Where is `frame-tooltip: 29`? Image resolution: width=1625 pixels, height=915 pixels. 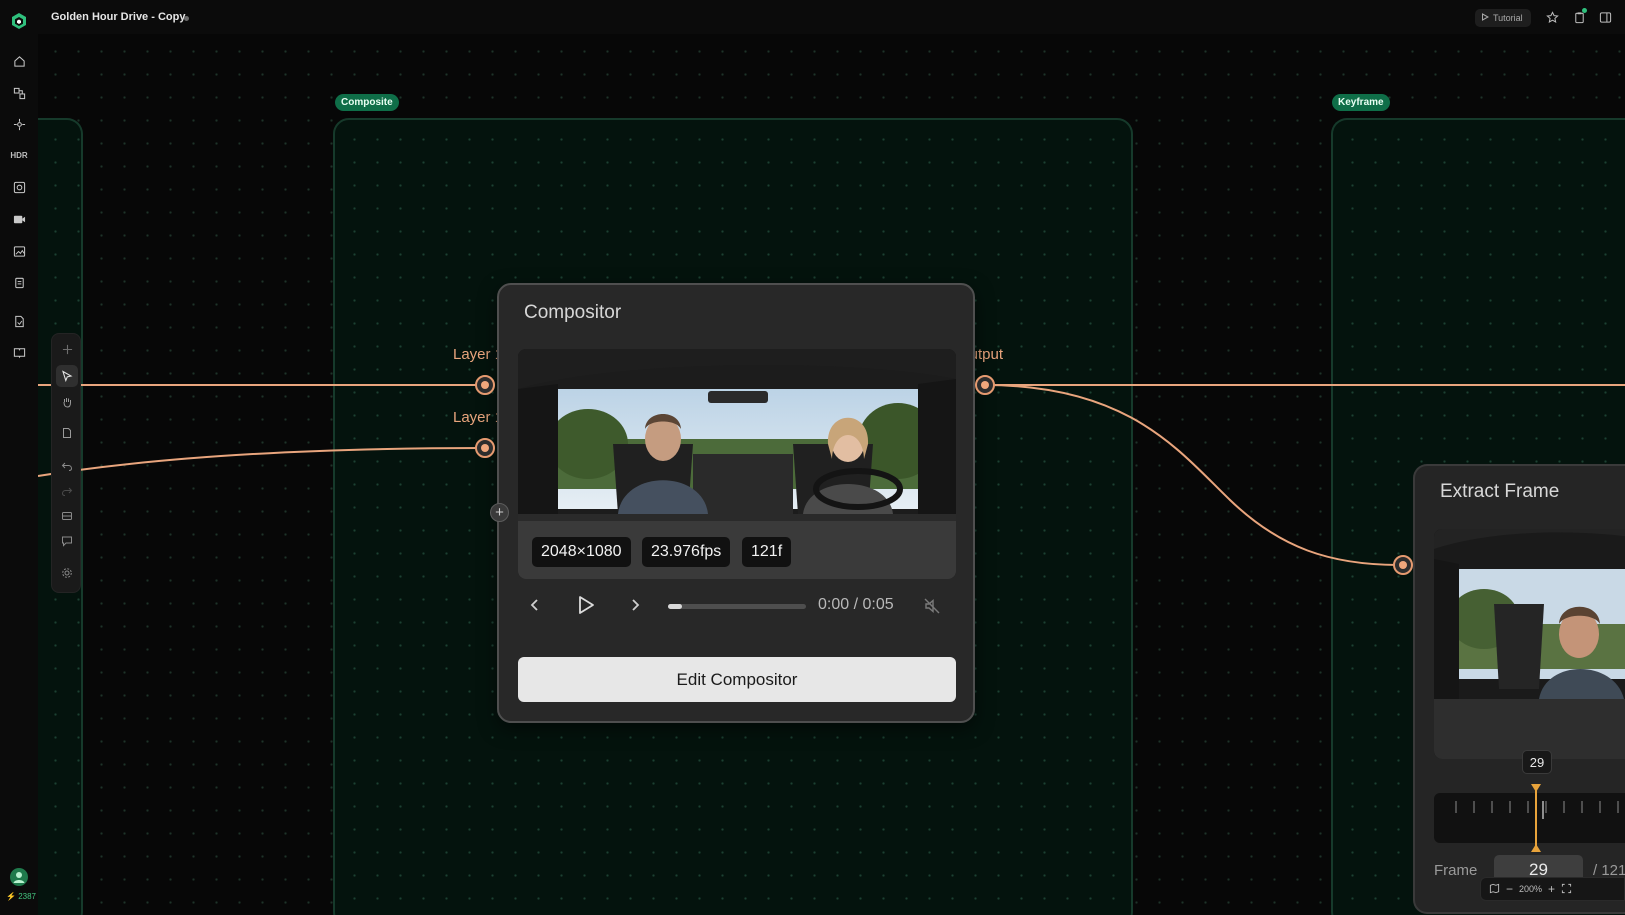
frame-tooltip: 29 is located at coordinates (1537, 762).